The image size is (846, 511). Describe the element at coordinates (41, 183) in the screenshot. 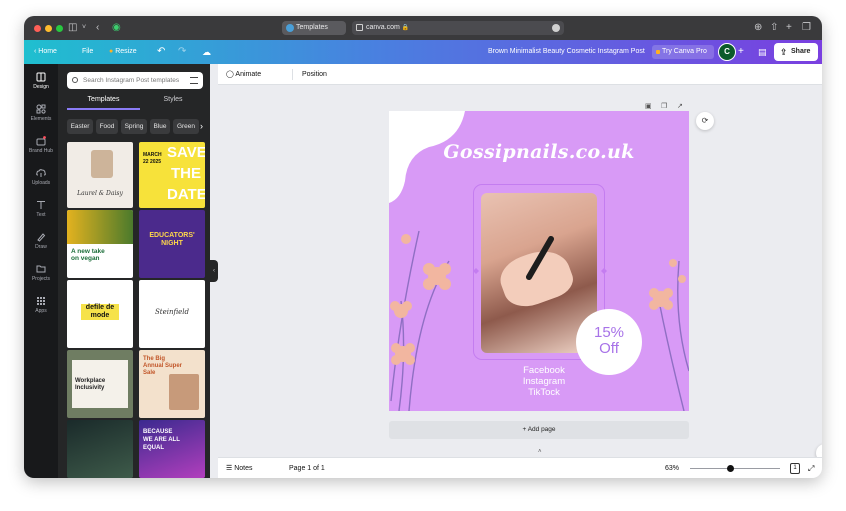

I see `rail-label: Uploads` at that location.